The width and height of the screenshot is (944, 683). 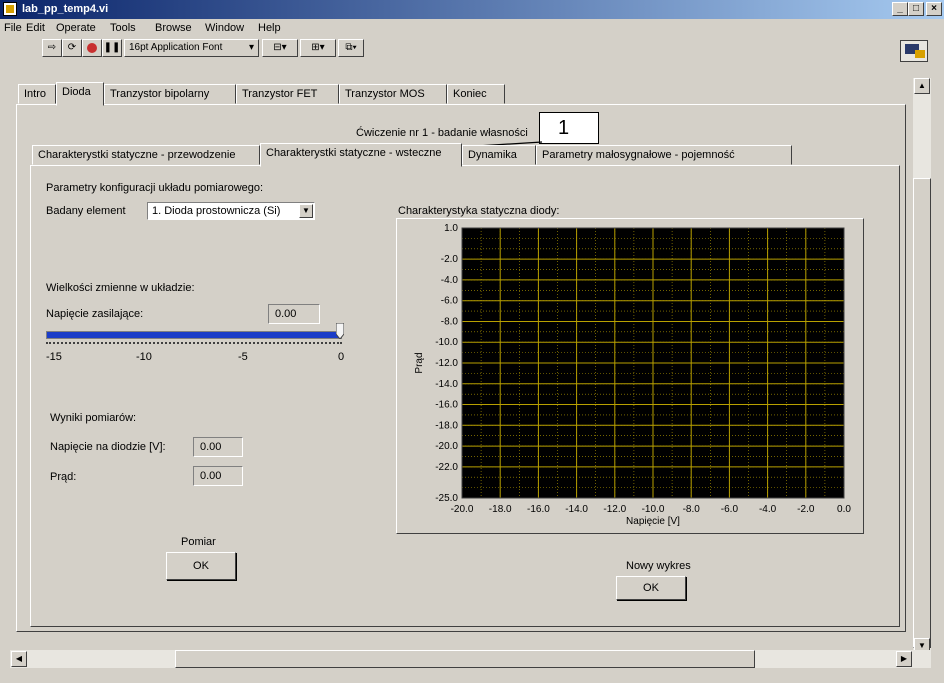 I want to click on menu-help: Help, so click(x=269, y=28).